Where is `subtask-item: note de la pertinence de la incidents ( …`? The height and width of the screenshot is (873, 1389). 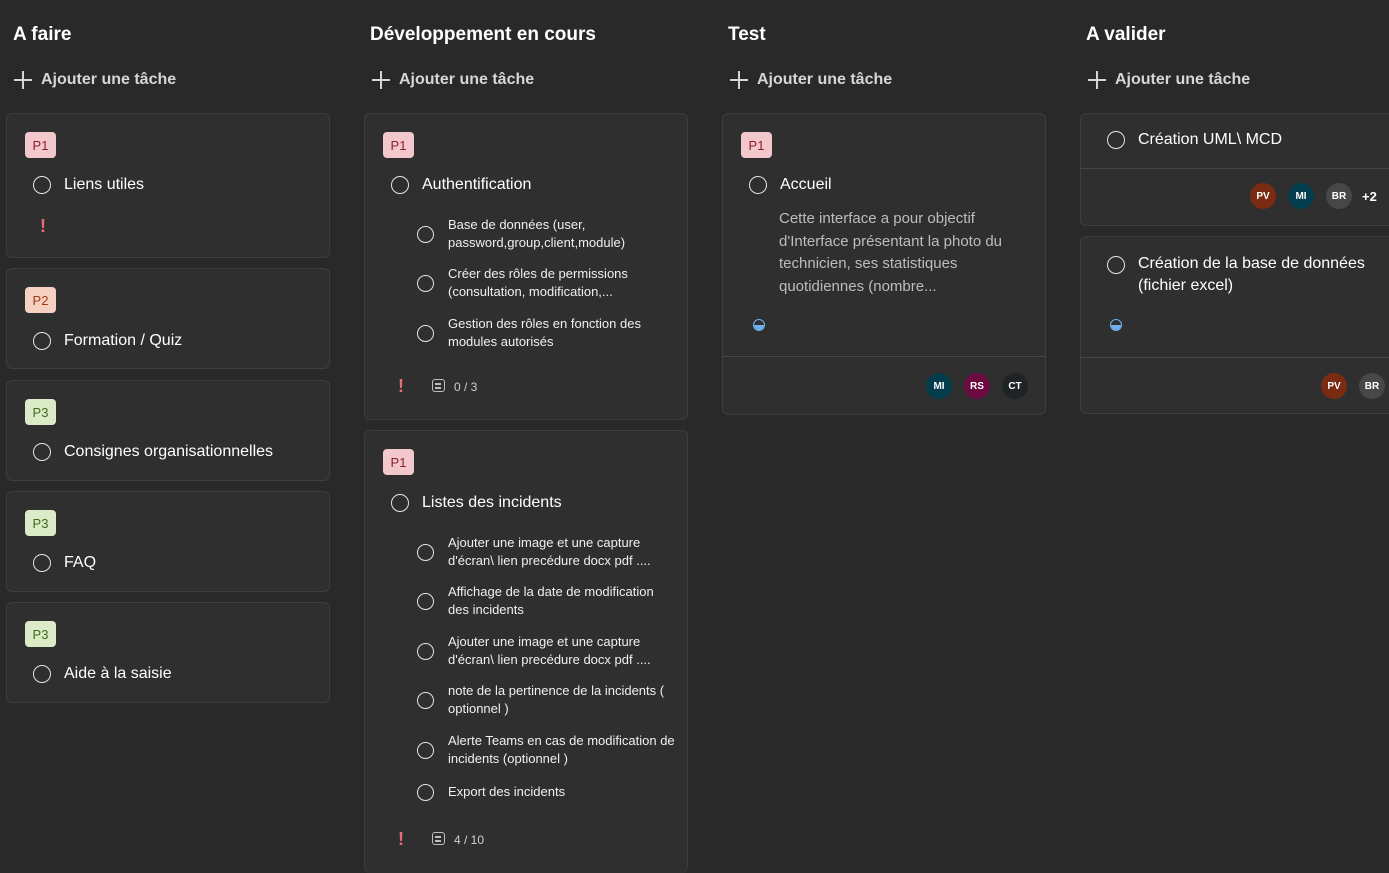 subtask-item: note de la pertinence de la incidents ( … is located at coordinates (547, 700).